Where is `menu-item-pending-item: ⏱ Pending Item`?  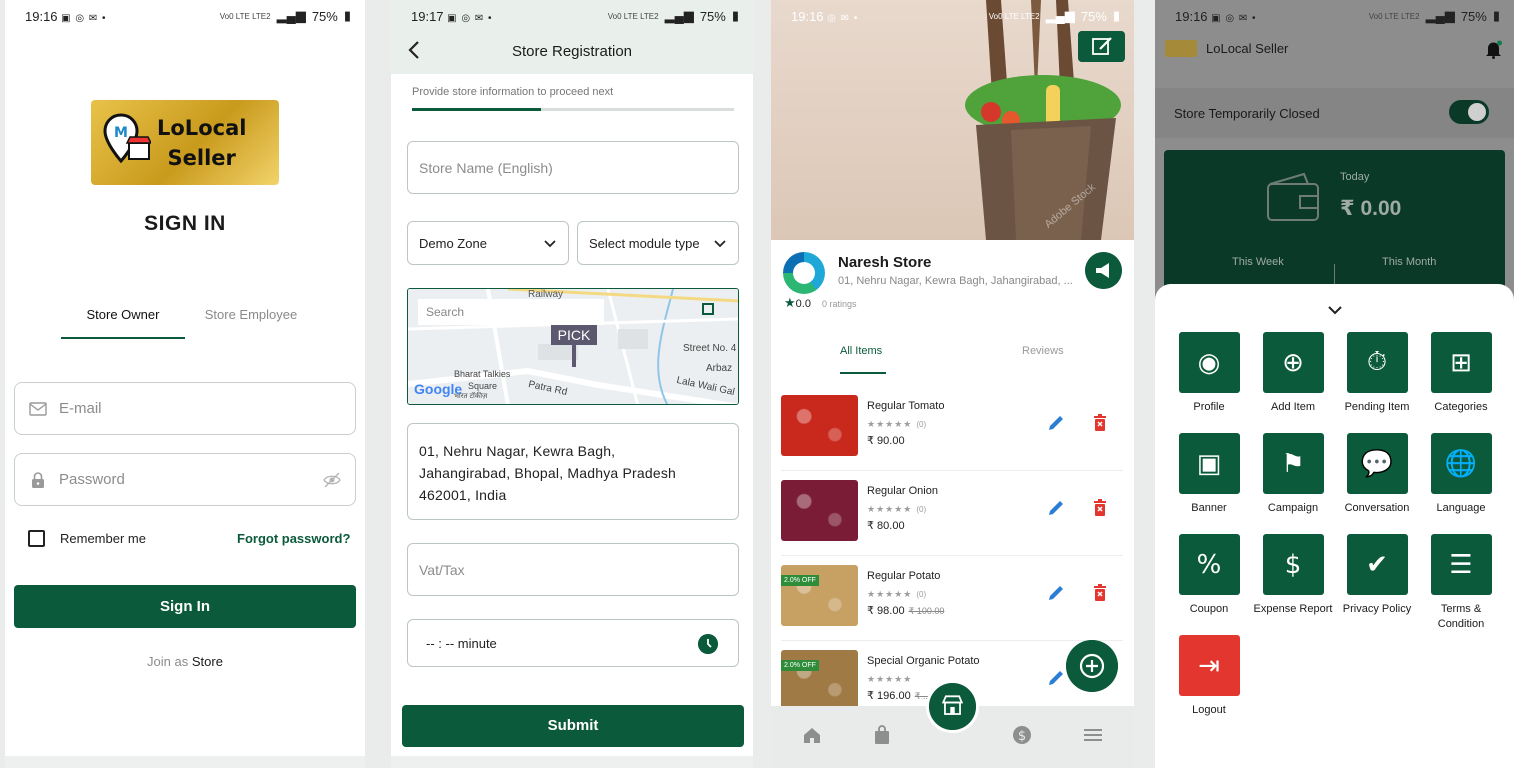
menu-item-pending-item: ⏱ Pending Item is located at coordinates (1377, 373).